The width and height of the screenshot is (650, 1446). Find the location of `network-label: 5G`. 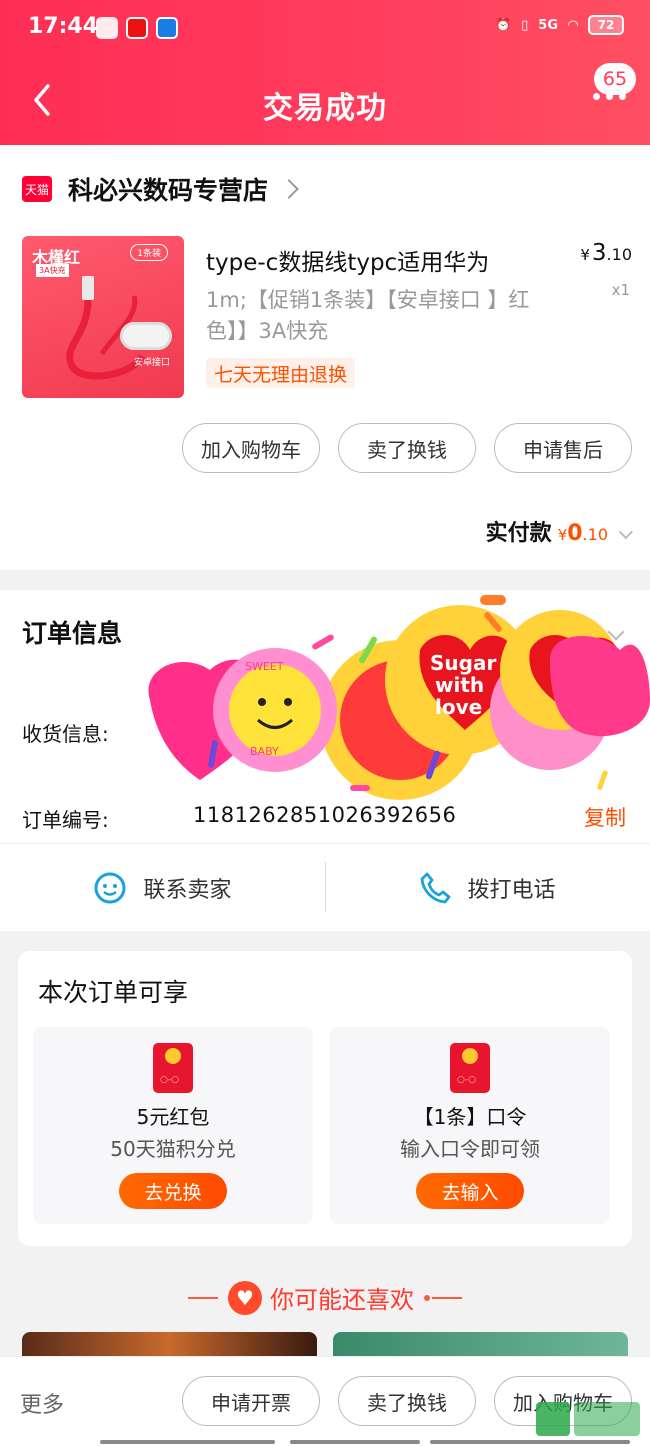

network-label: 5G is located at coordinates (548, 25).